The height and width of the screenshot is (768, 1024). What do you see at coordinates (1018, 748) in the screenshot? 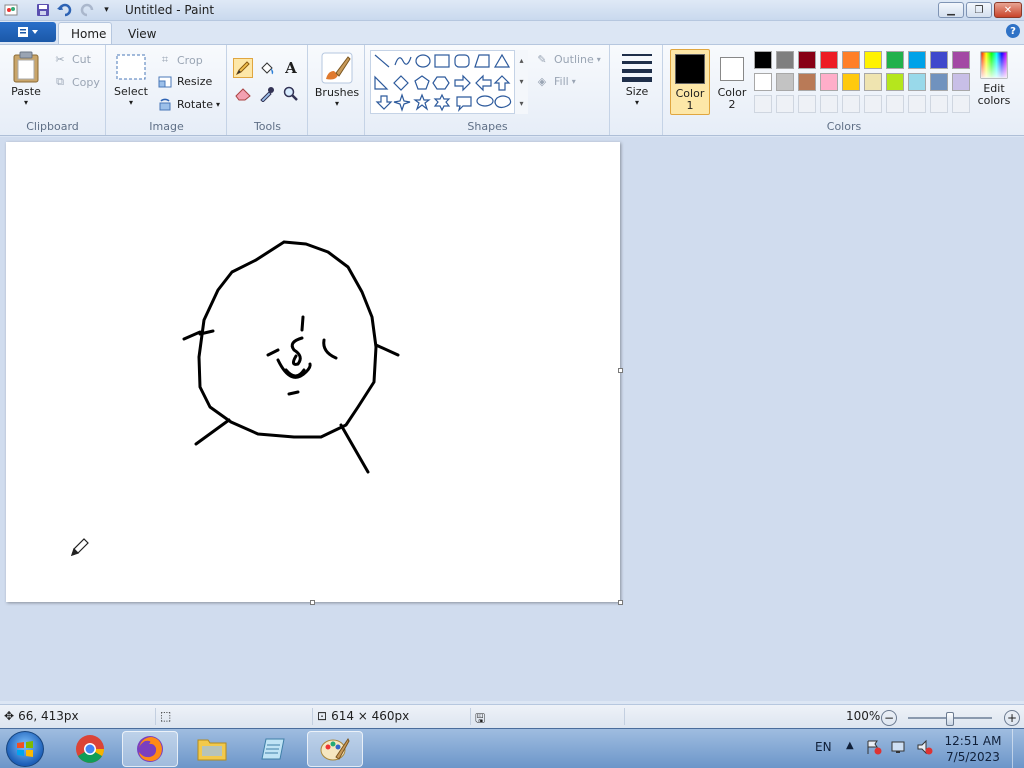
I see `show-desktop-button` at bounding box center [1018, 748].